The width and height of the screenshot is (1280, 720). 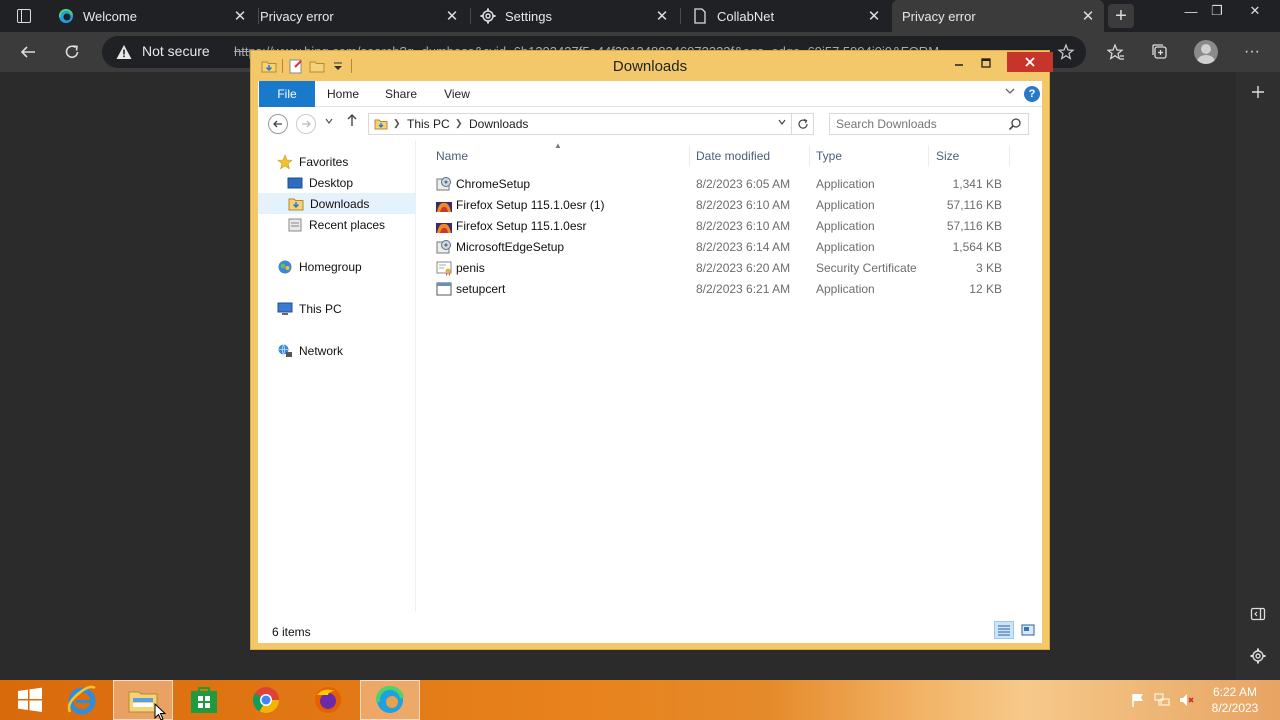 I want to click on nav-homegroup: Homegroup, so click(x=337, y=266).